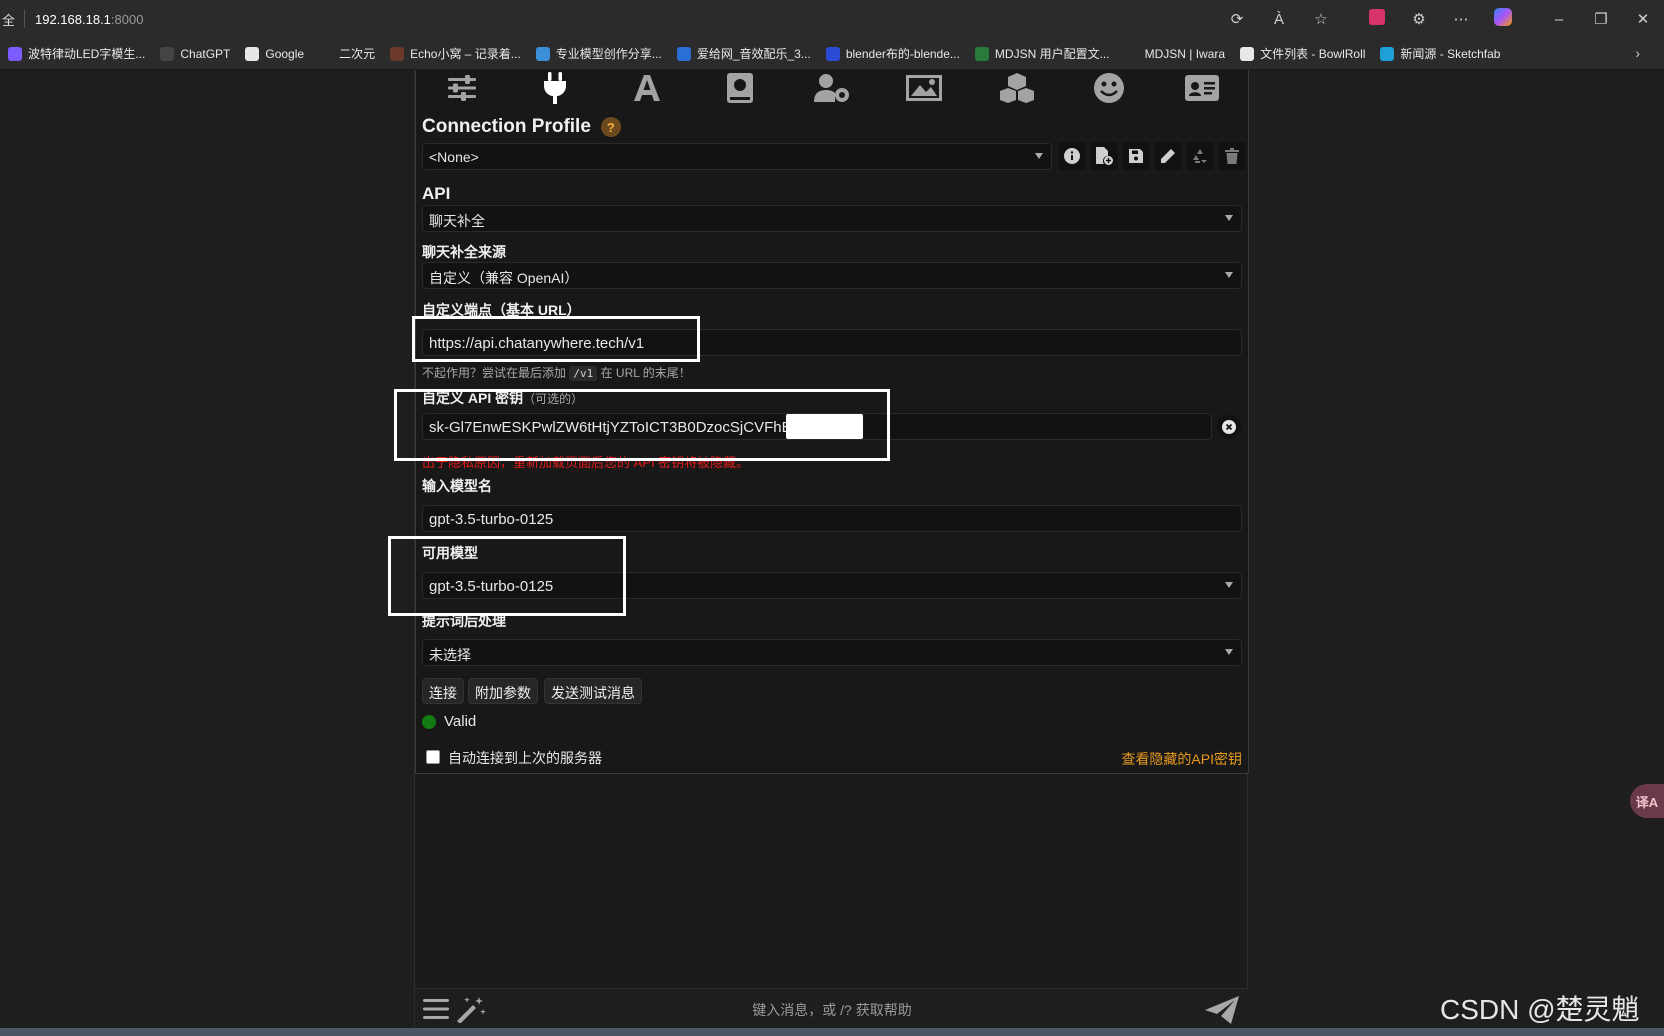 This screenshot has height=1036, width=1664. Describe the element at coordinates (1136, 156) in the screenshot. I see `profile-save-button` at that location.